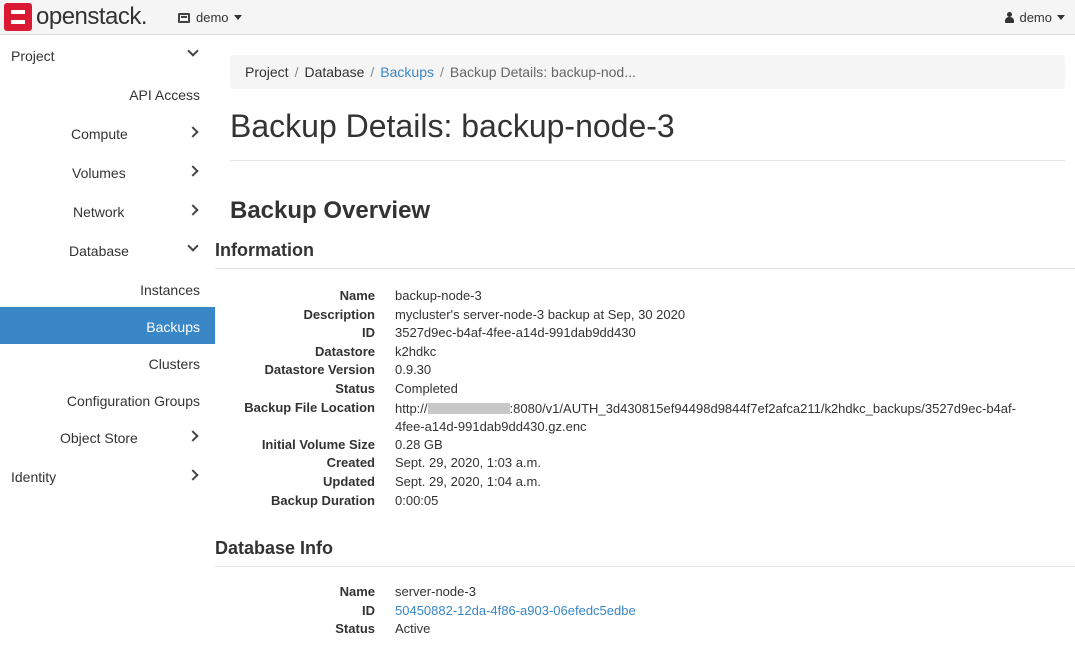  What do you see at coordinates (1010, 17) in the screenshot?
I see `user-icon` at bounding box center [1010, 17].